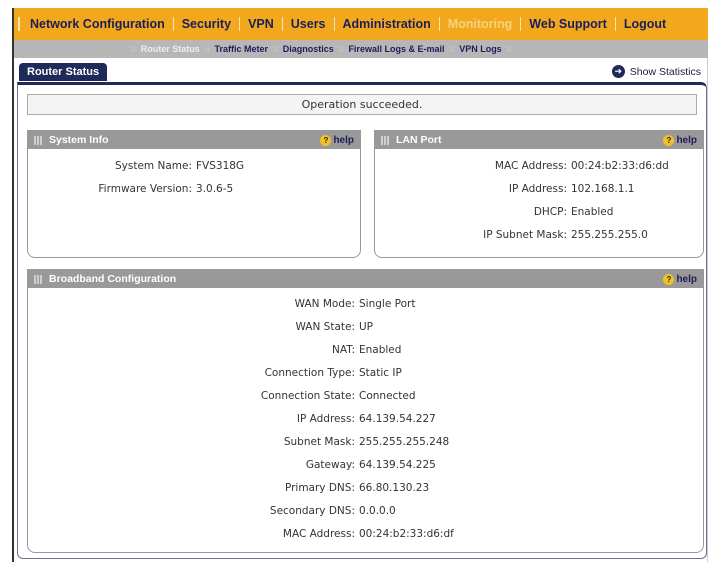 The width and height of the screenshot is (712, 566). Describe the element at coordinates (387, 304) in the screenshot. I see `info-value: Single Port` at that location.